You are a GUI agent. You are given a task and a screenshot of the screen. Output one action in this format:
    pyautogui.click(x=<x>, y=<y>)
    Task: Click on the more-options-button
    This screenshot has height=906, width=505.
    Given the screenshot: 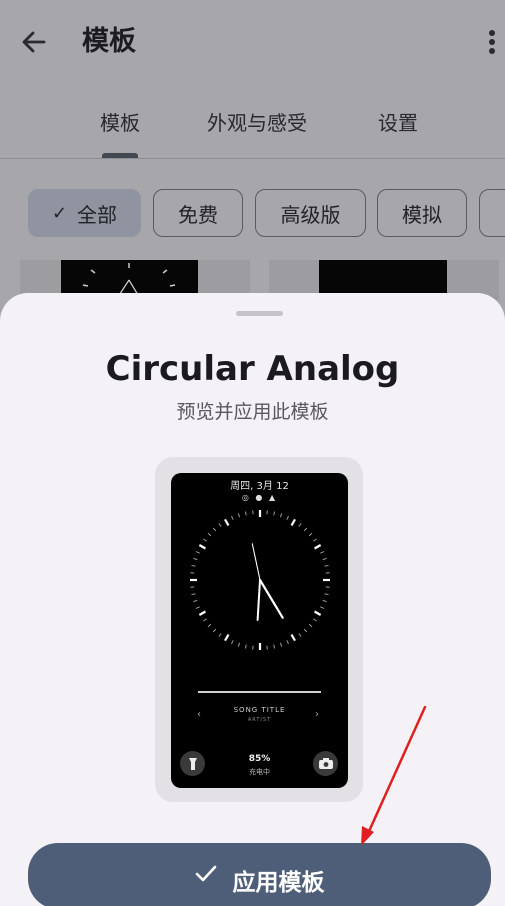 What is the action you would take?
    pyautogui.click(x=492, y=42)
    